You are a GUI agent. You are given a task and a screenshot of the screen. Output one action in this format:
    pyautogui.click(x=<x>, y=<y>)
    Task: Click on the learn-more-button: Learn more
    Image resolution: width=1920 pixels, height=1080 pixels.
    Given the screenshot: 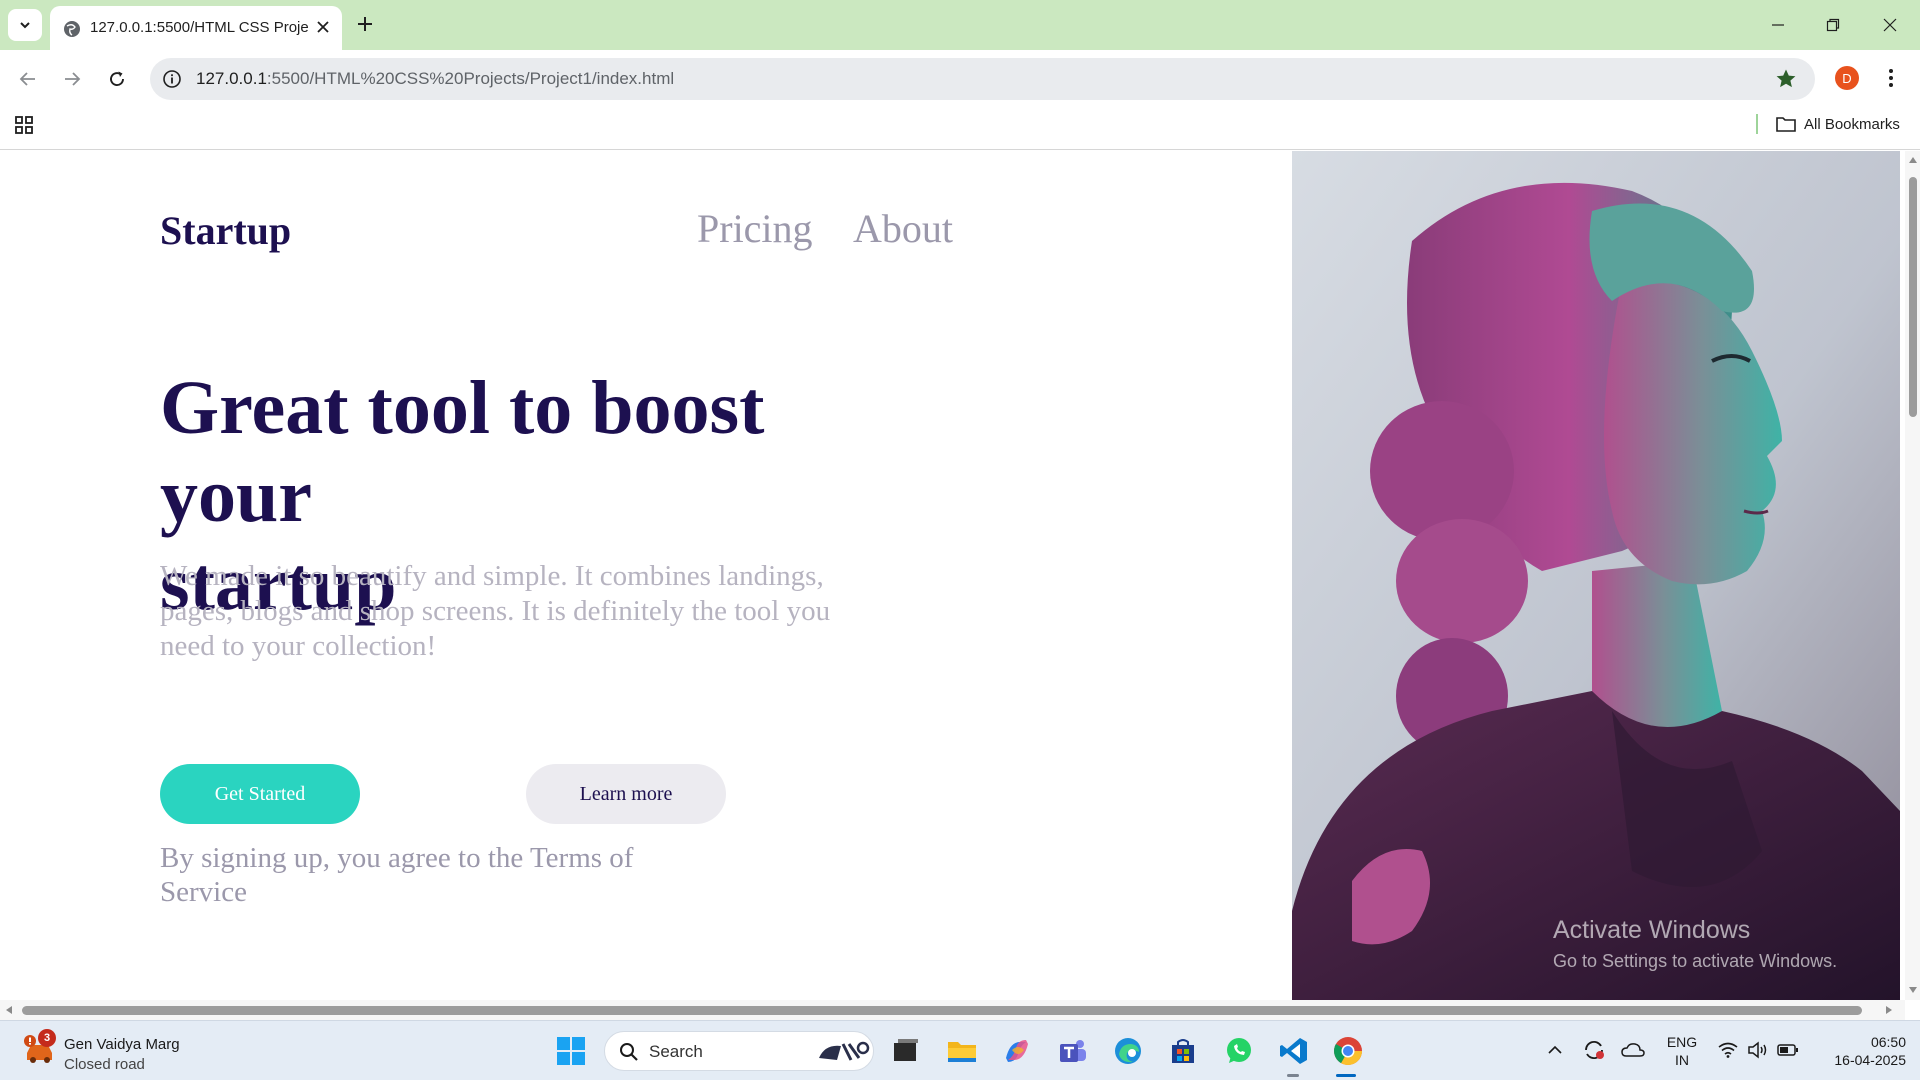 What is the action you would take?
    pyautogui.click(x=626, y=794)
    